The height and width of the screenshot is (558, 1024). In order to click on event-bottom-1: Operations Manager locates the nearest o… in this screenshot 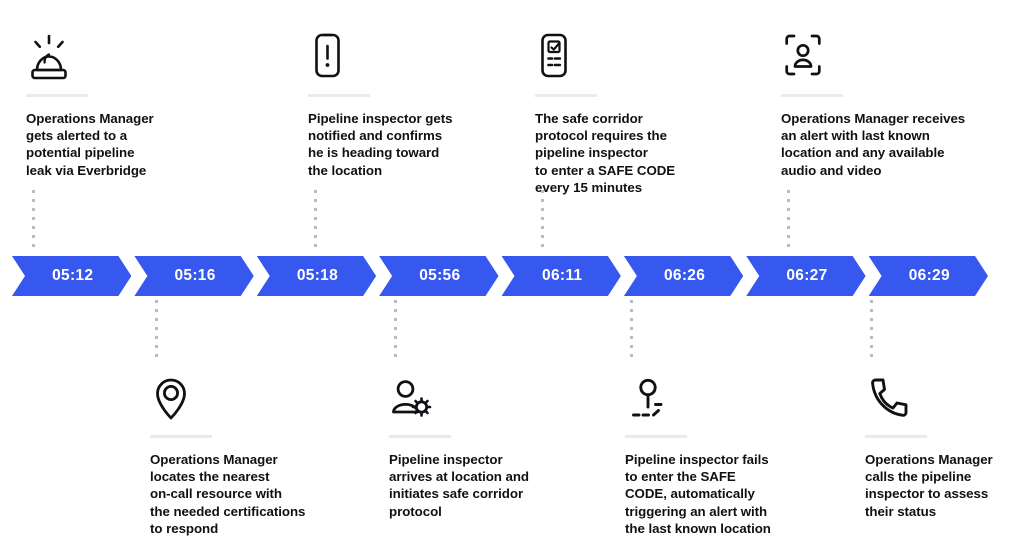, I will do `click(257, 450)`.